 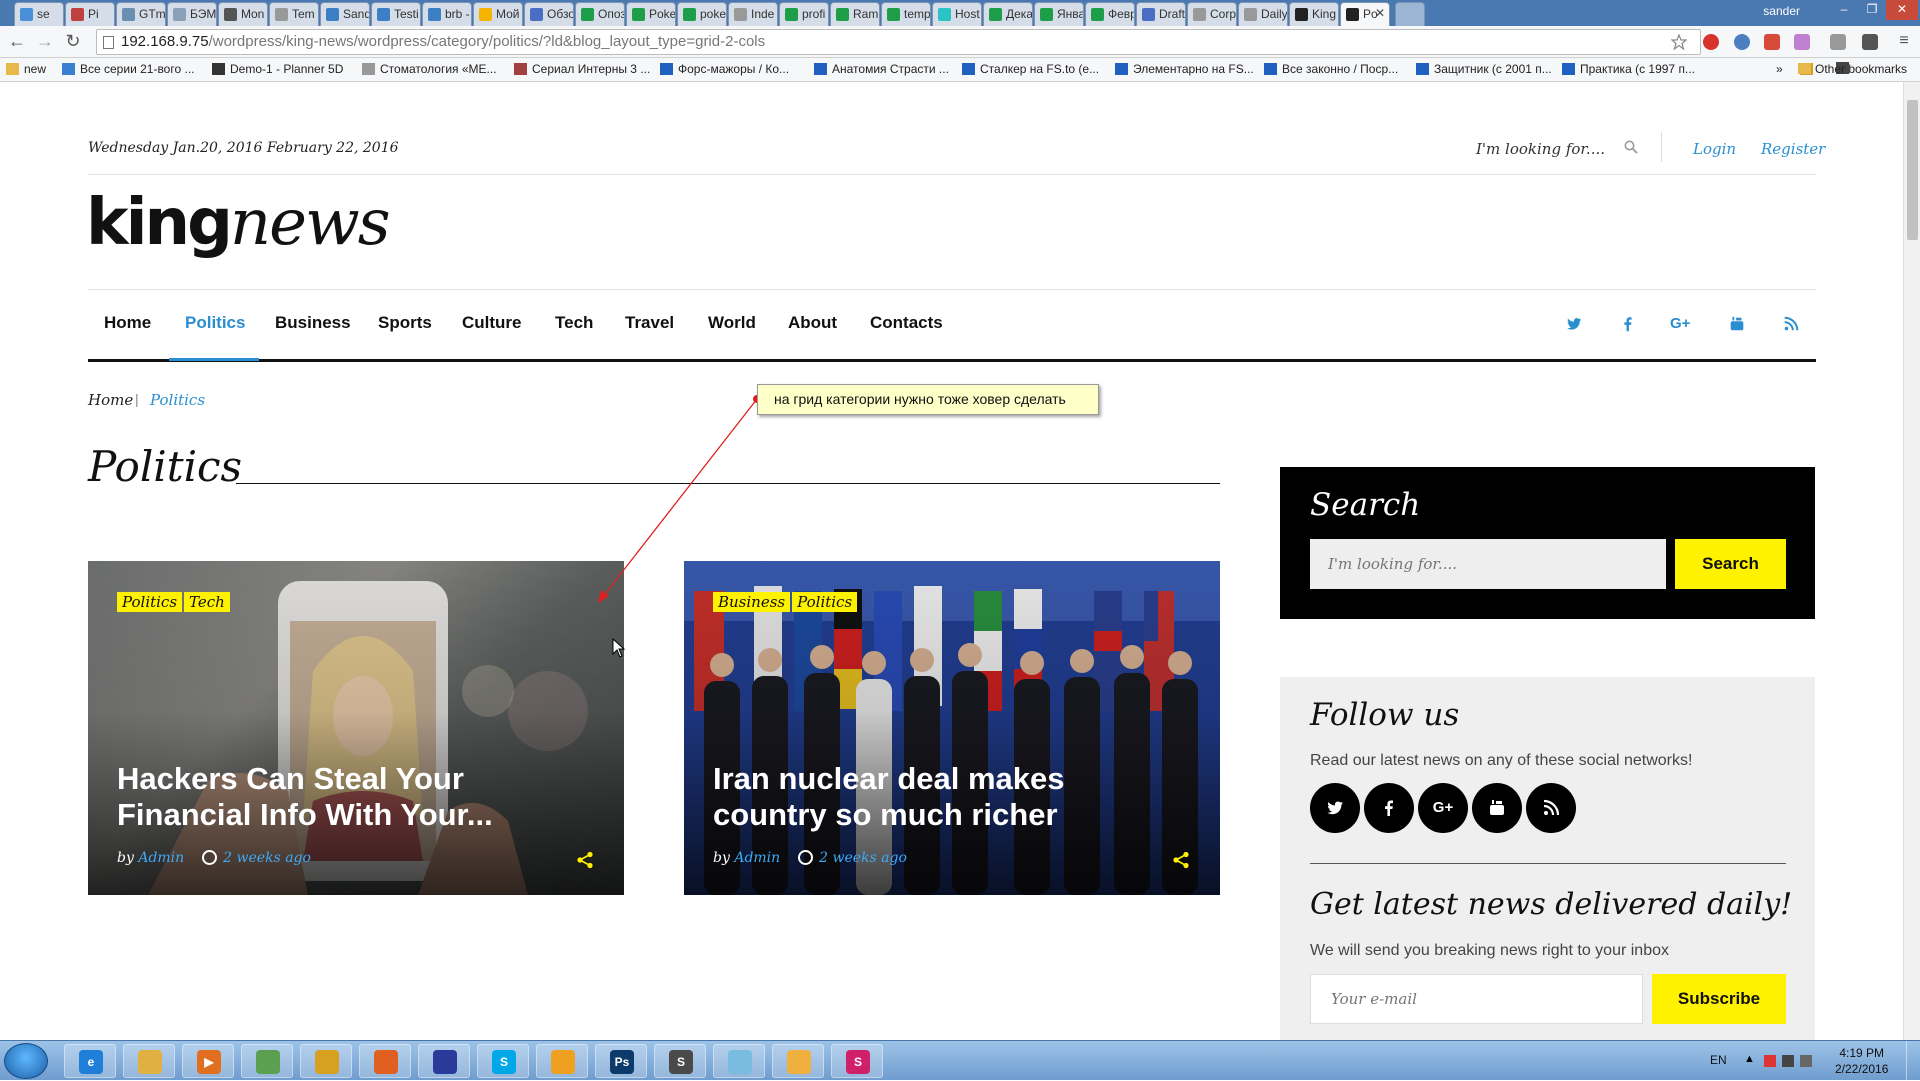 What do you see at coordinates (267, 1061) in the screenshot?
I see `taskbar-disk-button` at bounding box center [267, 1061].